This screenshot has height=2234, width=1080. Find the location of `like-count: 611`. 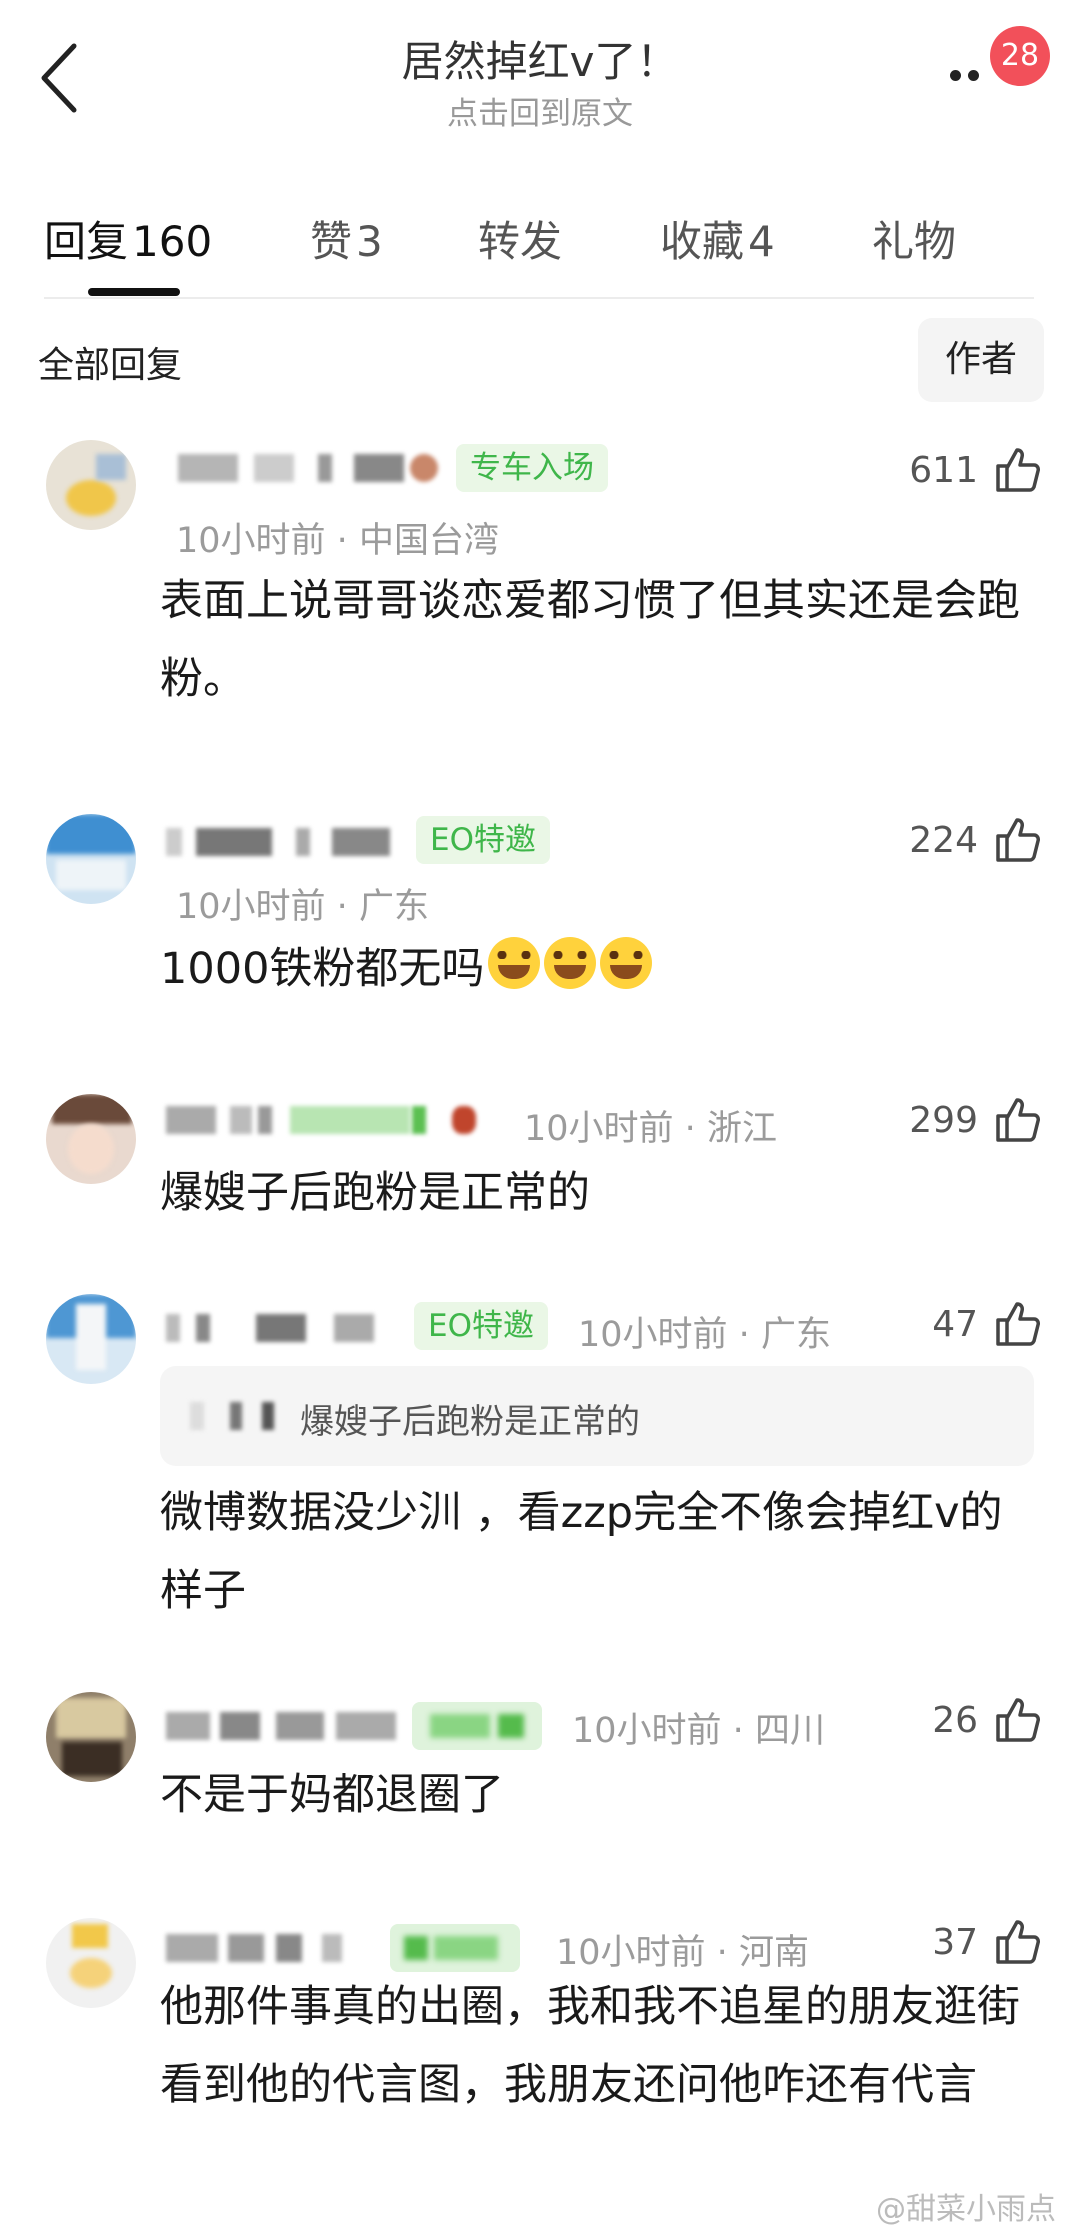

like-count: 611 is located at coordinates (943, 470).